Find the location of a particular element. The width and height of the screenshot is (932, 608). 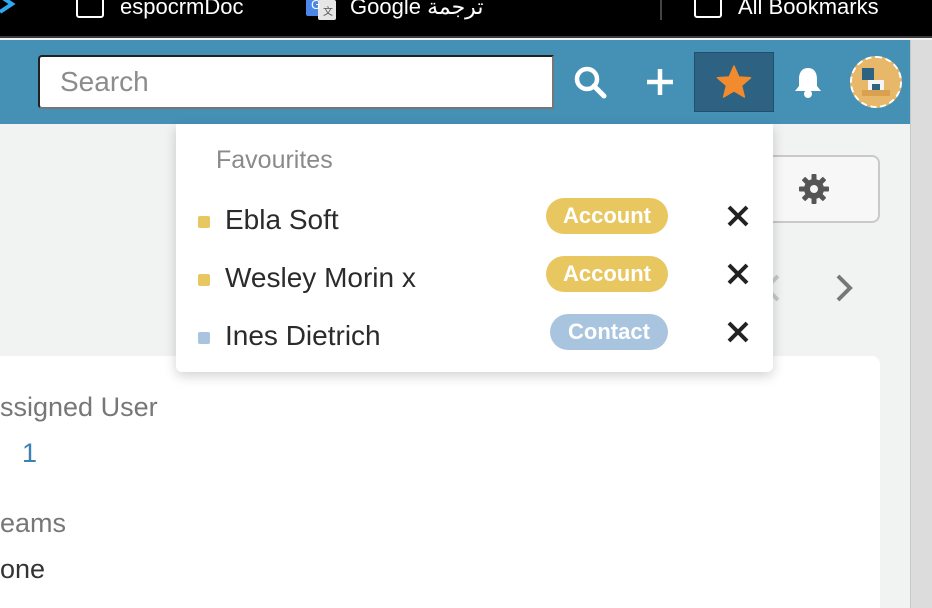

top-navbar is located at coordinates (455, 82).